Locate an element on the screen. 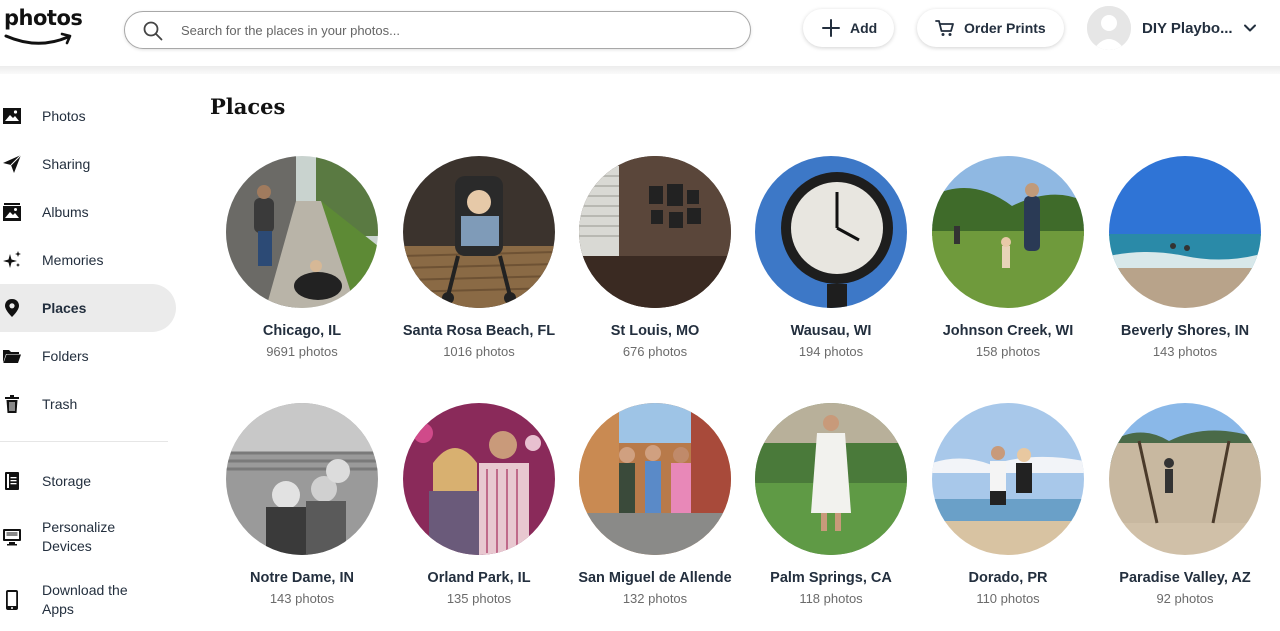 The width and height of the screenshot is (1280, 631). sidebar-item-download-apps: Download the Apps is located at coordinates (88, 600).